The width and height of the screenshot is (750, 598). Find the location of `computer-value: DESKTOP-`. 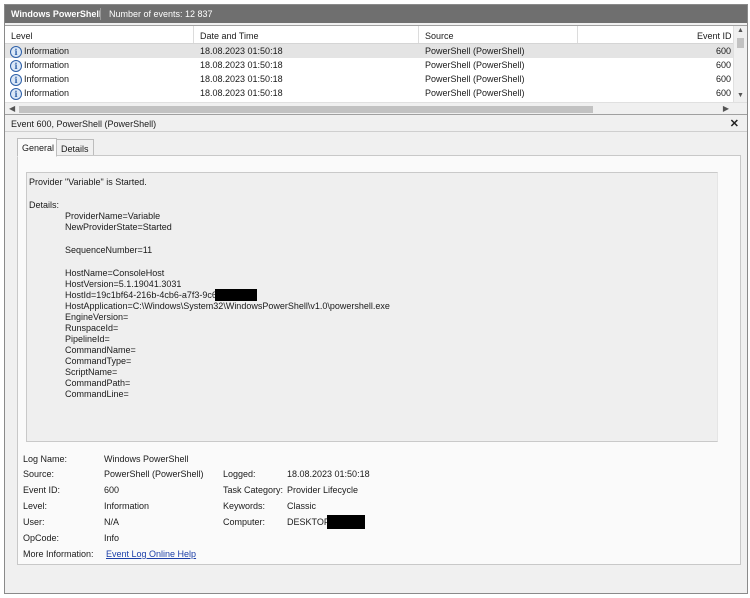

computer-value: DESKTOP- is located at coordinates (310, 522).